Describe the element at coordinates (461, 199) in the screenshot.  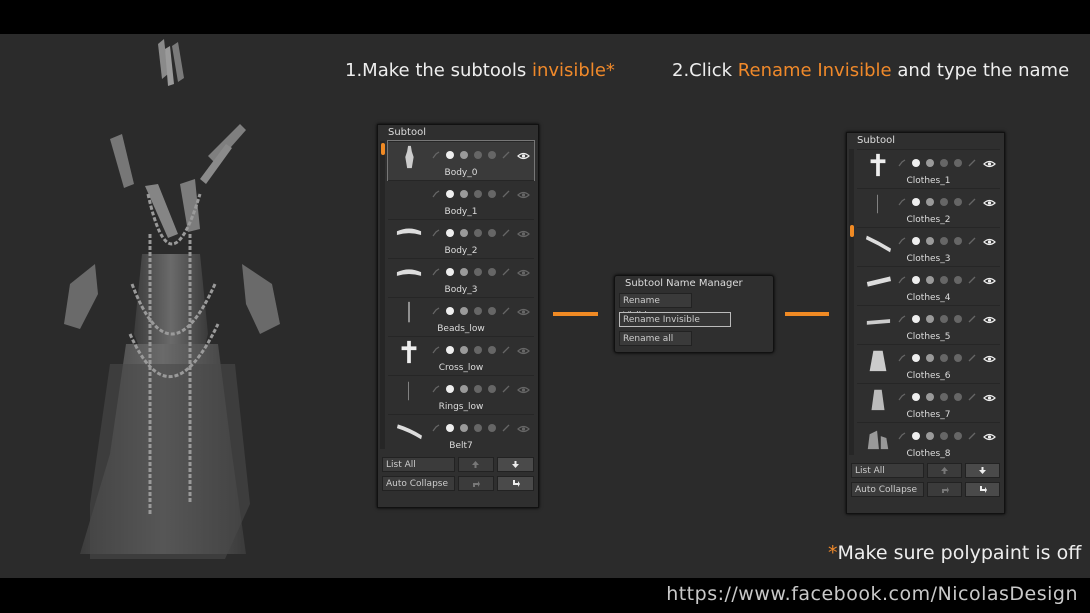
I see `subtool-row: Body_1` at that location.